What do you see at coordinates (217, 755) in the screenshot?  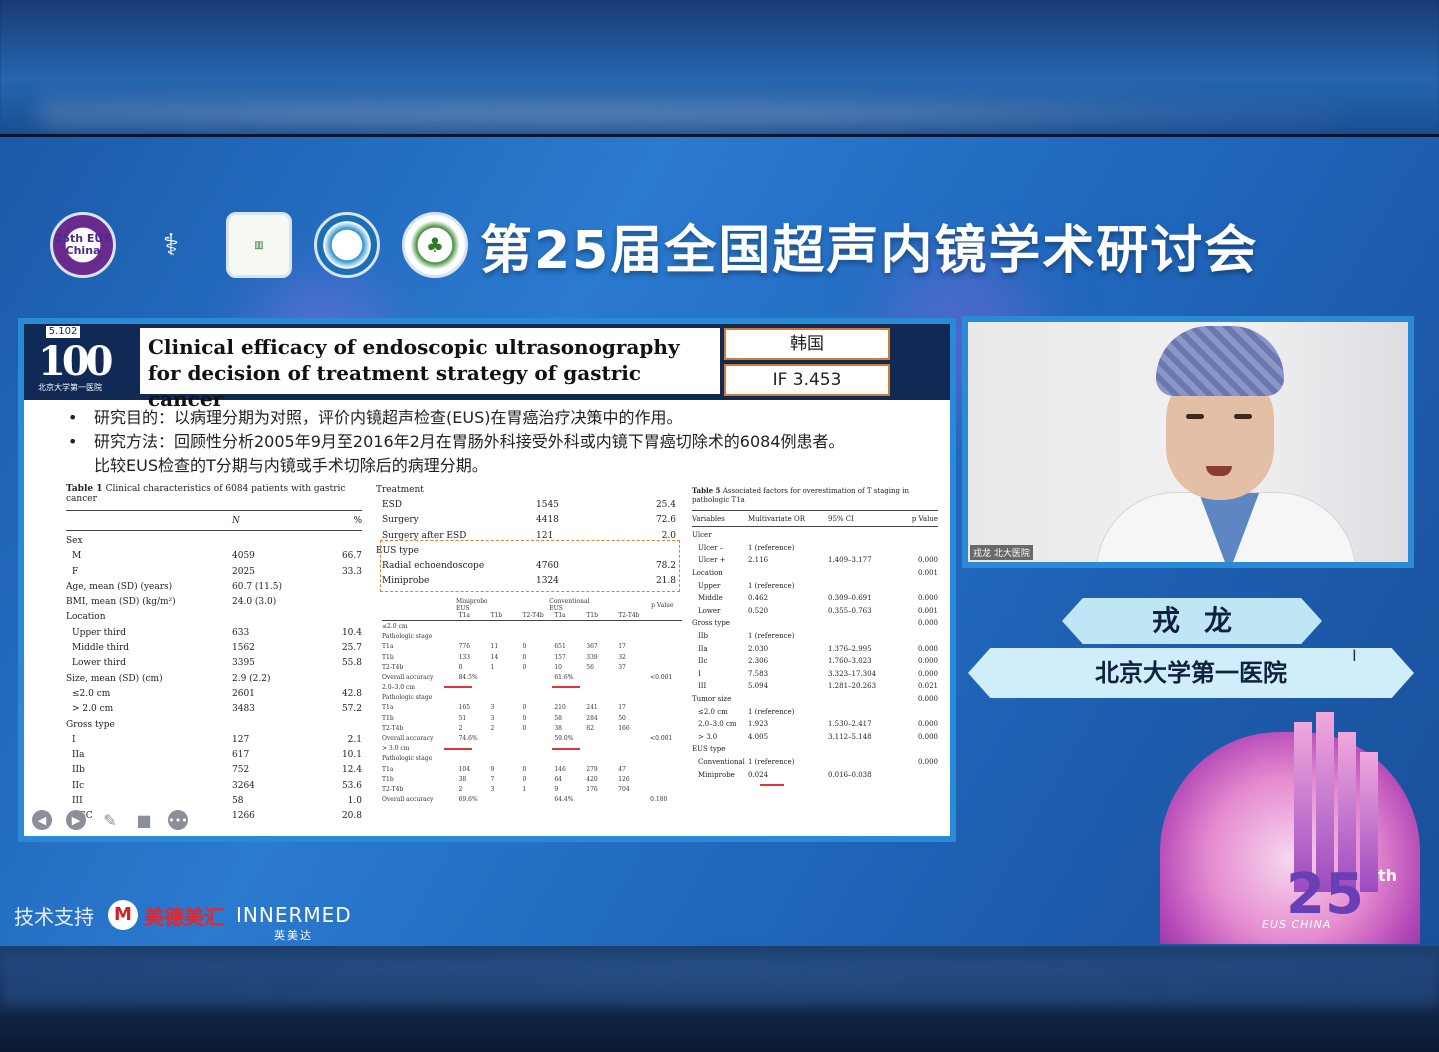 I see `table-row: IIa 617 10.1` at bounding box center [217, 755].